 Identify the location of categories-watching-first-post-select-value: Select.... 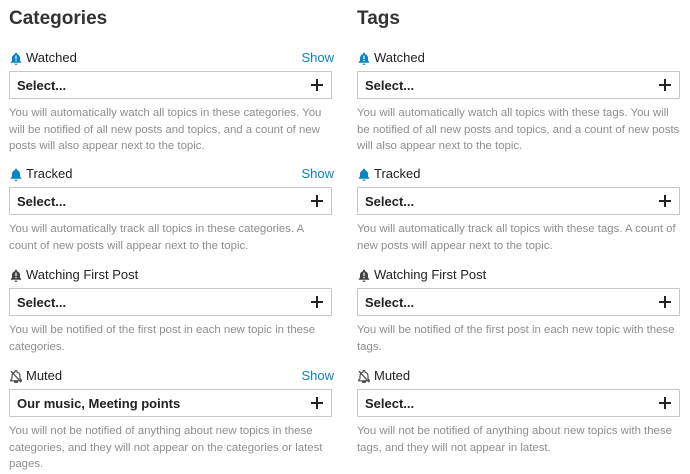
(42, 302).